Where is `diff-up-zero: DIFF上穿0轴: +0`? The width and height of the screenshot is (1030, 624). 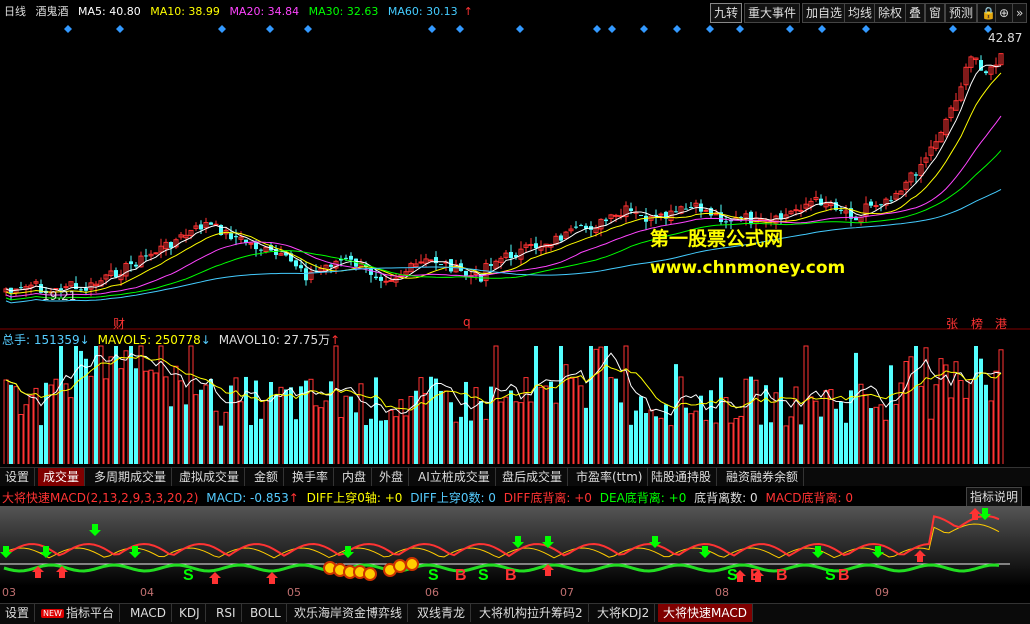
diff-up-zero: DIFF上穿0轴: +0 is located at coordinates (354, 498).